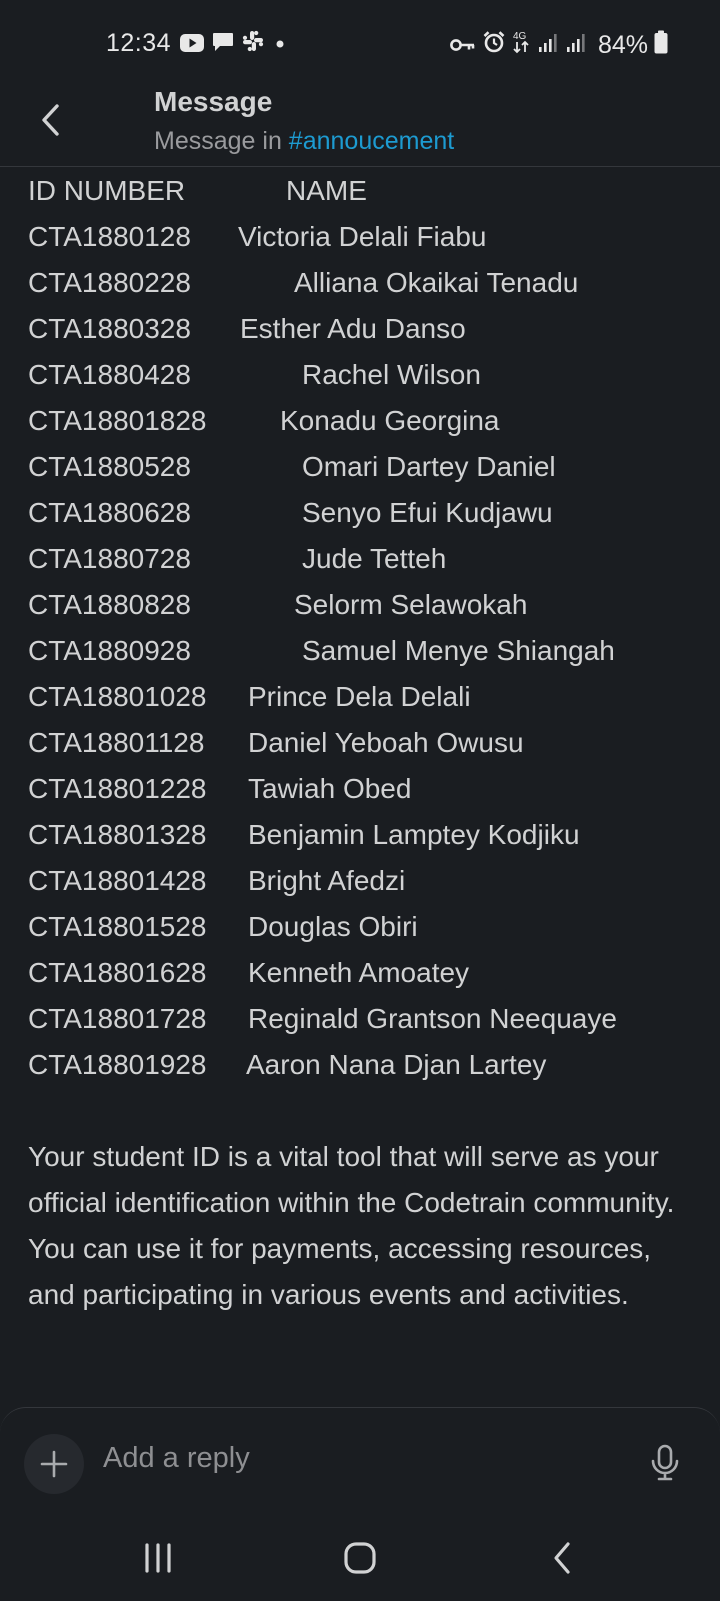 Image resolution: width=720 pixels, height=1601 pixels. I want to click on row-name: Senyo Efui Kudjawu, so click(427, 512).